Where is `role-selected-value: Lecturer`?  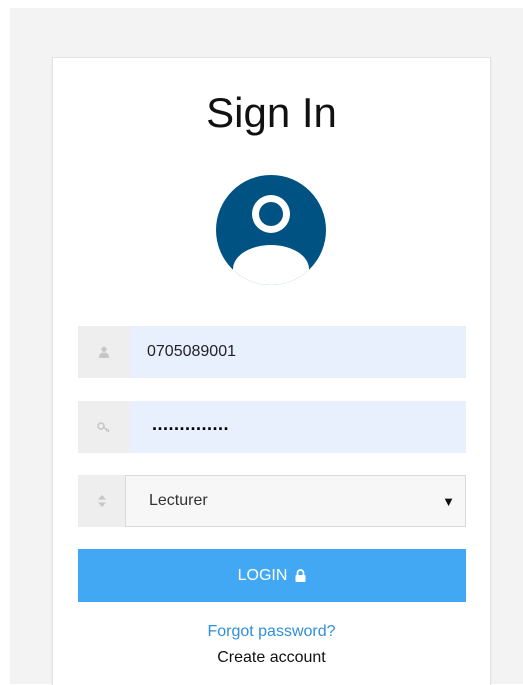 role-selected-value: Lecturer is located at coordinates (178, 500).